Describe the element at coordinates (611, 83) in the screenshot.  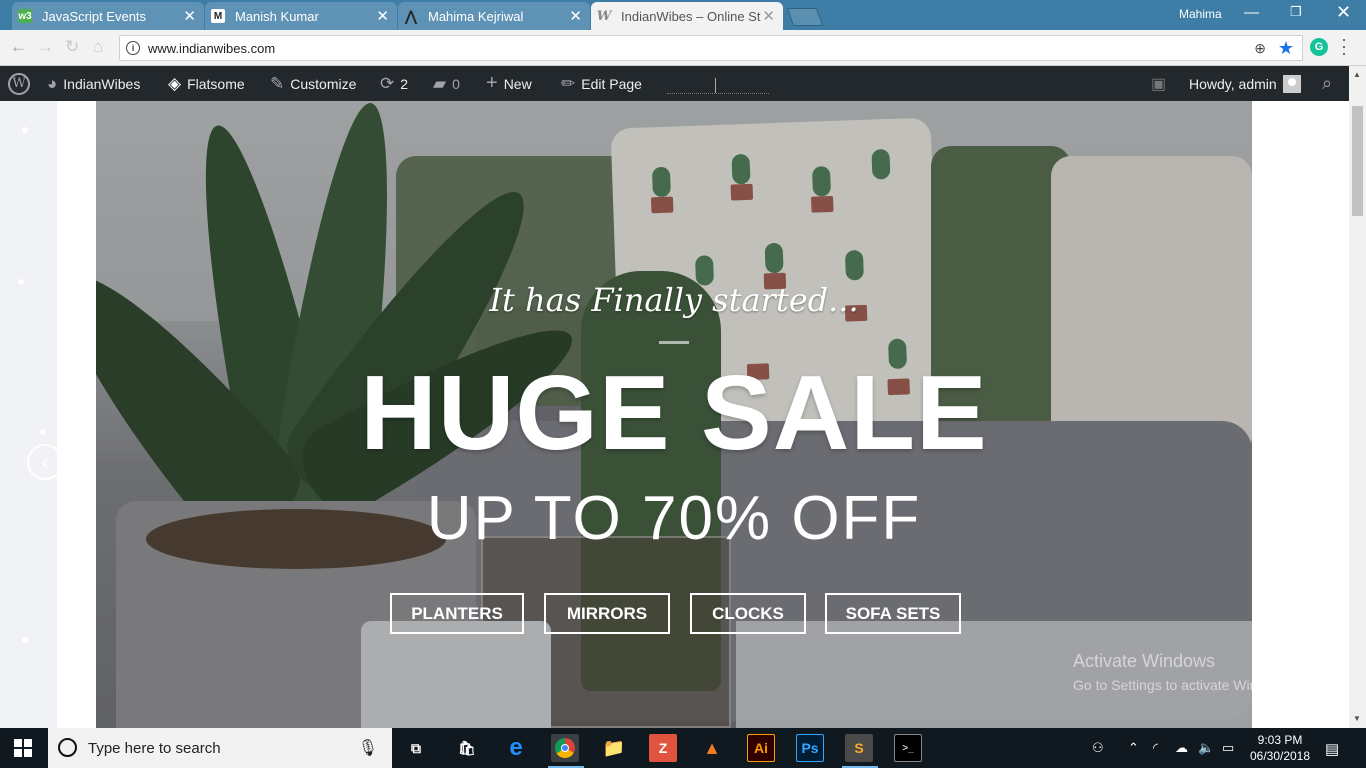
I see `edit-page-label: Edit Page` at that location.